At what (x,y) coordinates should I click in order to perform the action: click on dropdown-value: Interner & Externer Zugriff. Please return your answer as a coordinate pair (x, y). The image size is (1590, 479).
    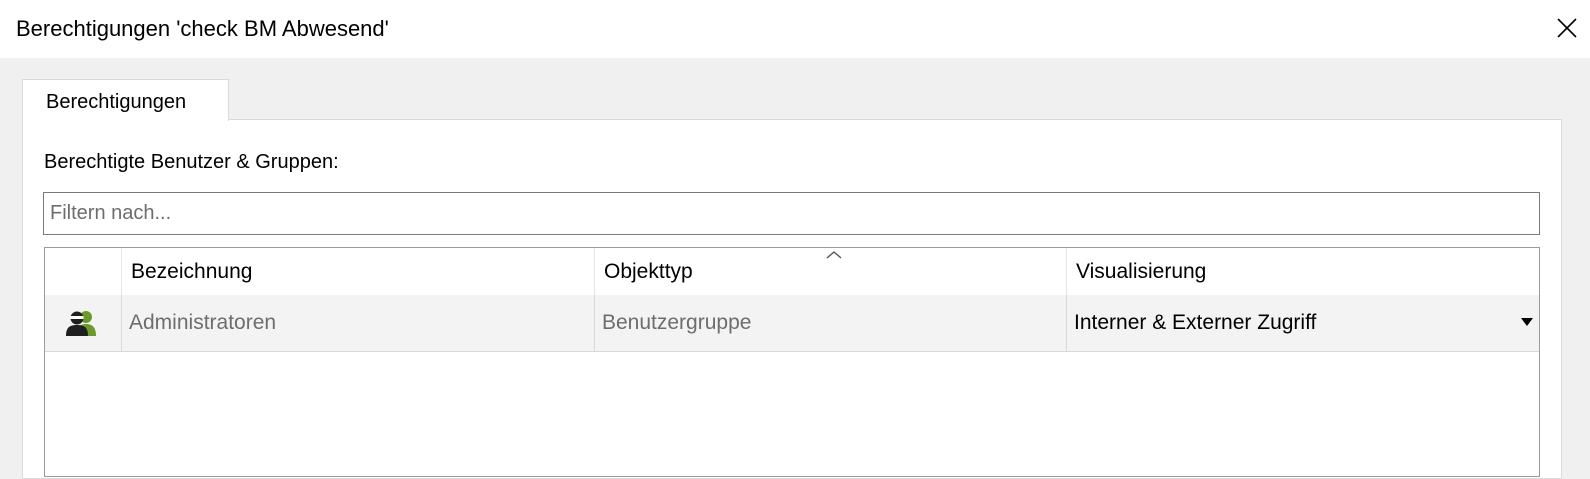
    Looking at the image, I should click on (1195, 322).